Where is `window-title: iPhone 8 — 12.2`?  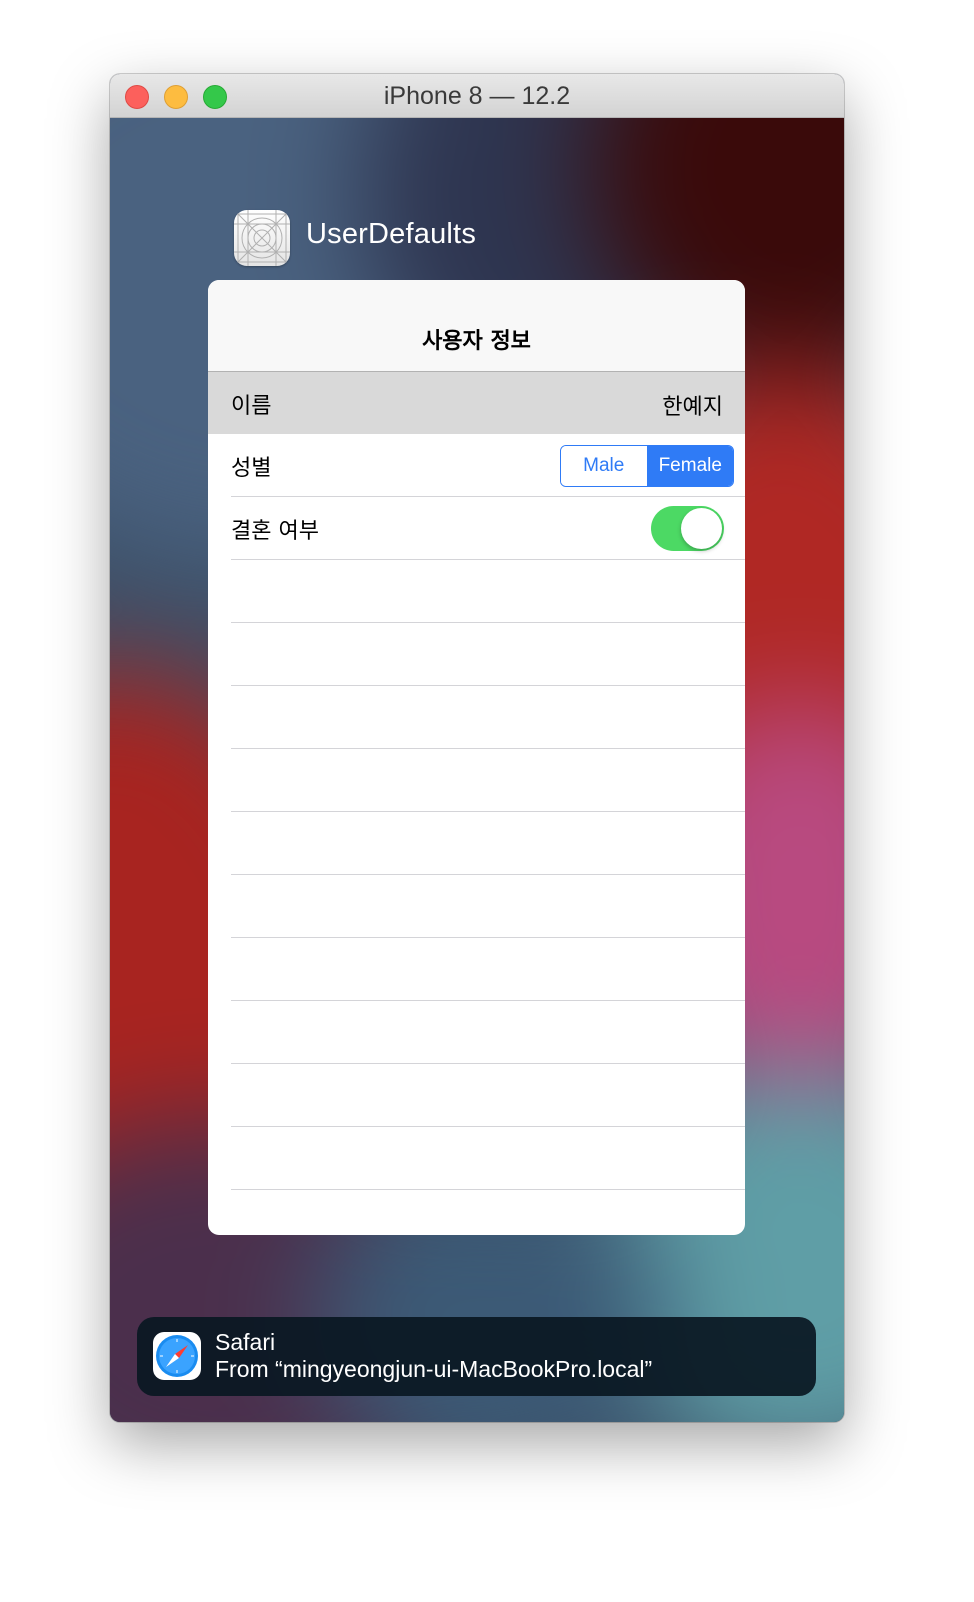 window-title: iPhone 8 — 12.2 is located at coordinates (477, 96).